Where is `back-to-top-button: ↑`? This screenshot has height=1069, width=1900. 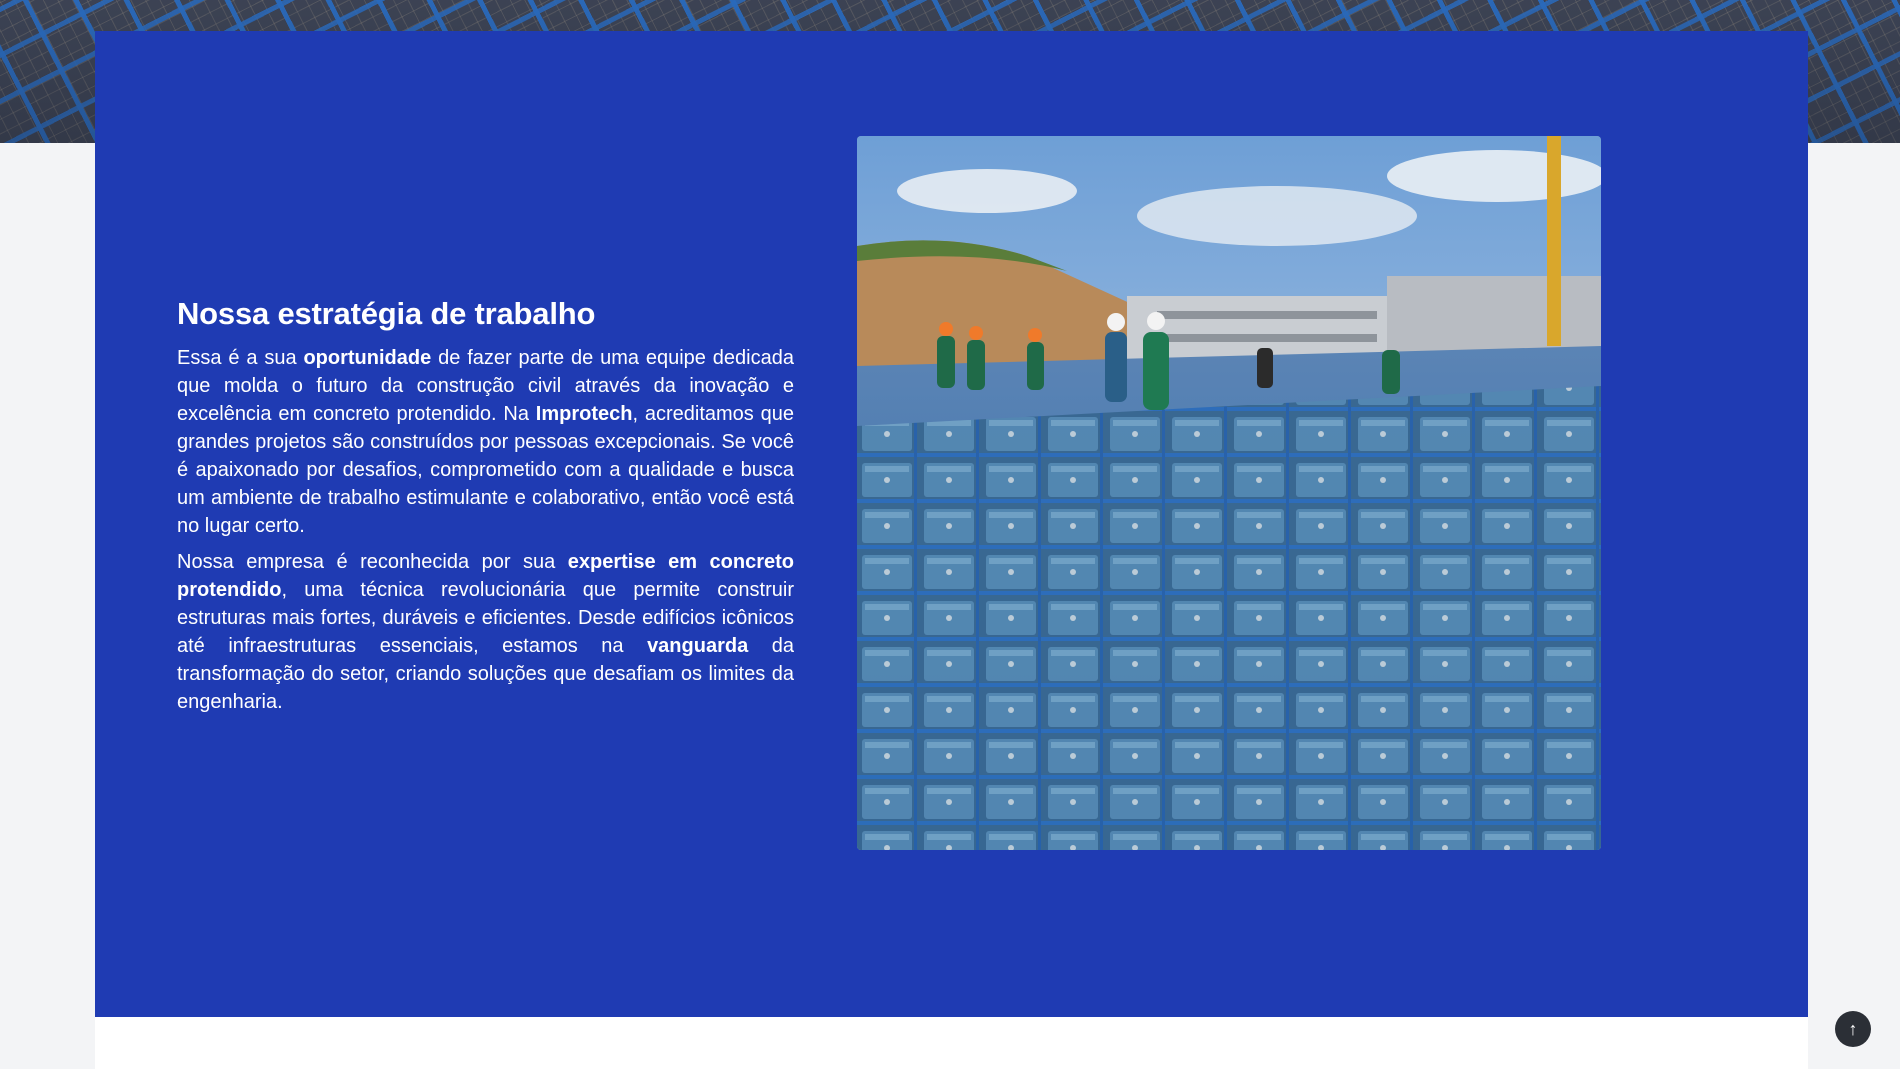 back-to-top-button: ↑ is located at coordinates (1853, 1029).